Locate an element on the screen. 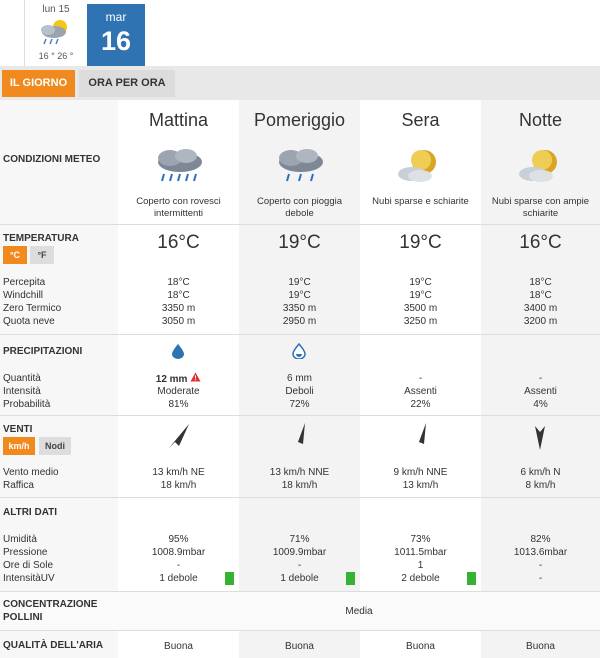 This screenshot has height=658, width=600. cell: 3200 m is located at coordinates (540, 321).